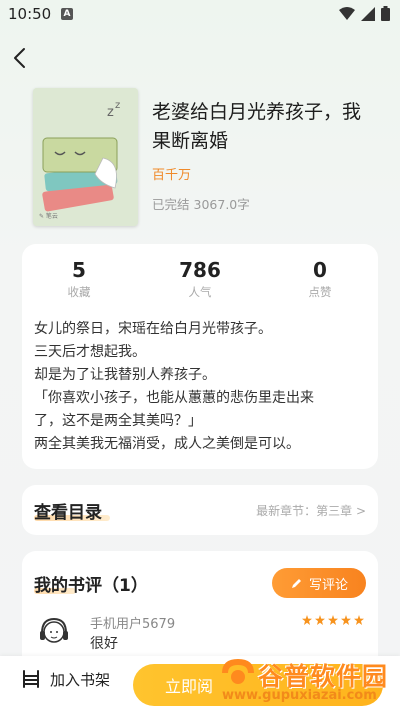 The height and width of the screenshot is (712, 400). I want to click on status-bar: 10:50 A, so click(200, 15).